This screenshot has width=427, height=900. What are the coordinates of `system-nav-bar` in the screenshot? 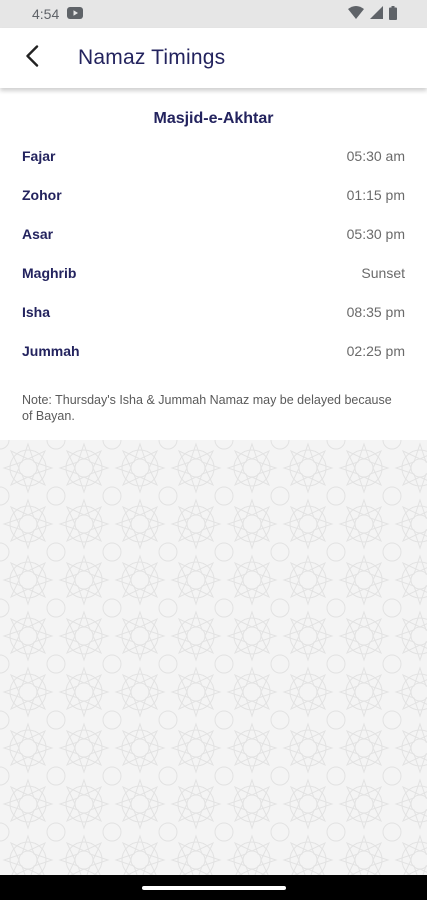 It's located at (213, 887).